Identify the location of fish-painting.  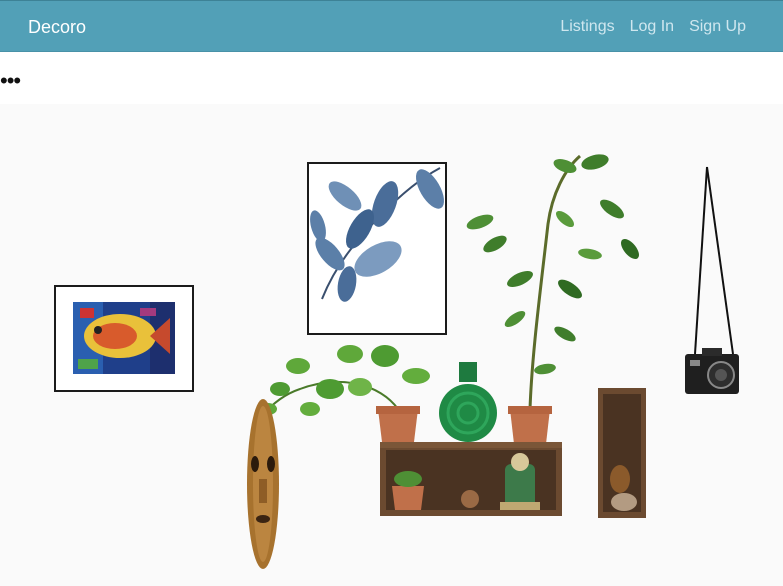
(124, 338).